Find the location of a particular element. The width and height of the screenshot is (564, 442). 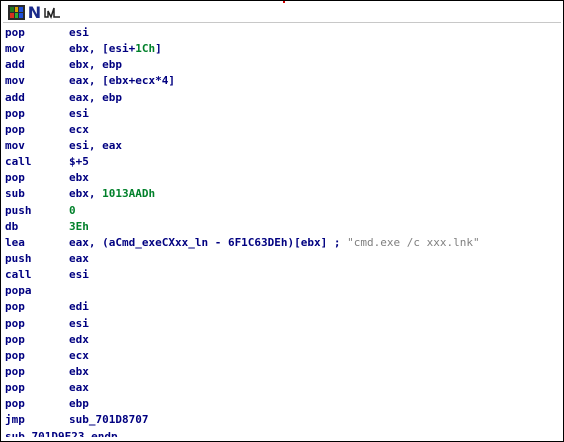

operand: ebx, [esi+1Ch] is located at coordinates (115, 49).